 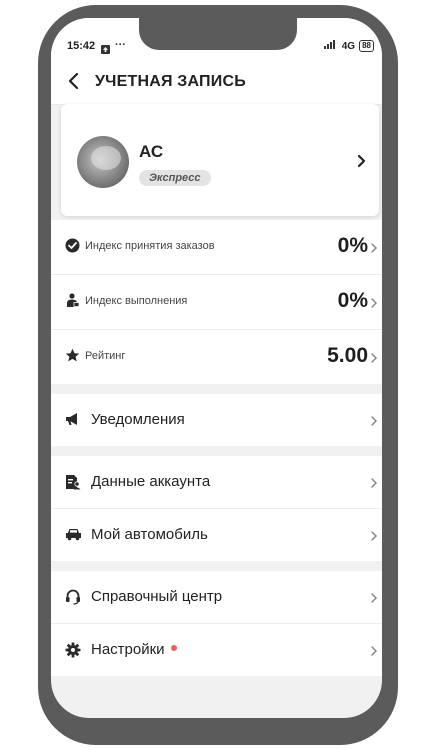 What do you see at coordinates (151, 151) in the screenshot?
I see `profile-name: АС` at bounding box center [151, 151].